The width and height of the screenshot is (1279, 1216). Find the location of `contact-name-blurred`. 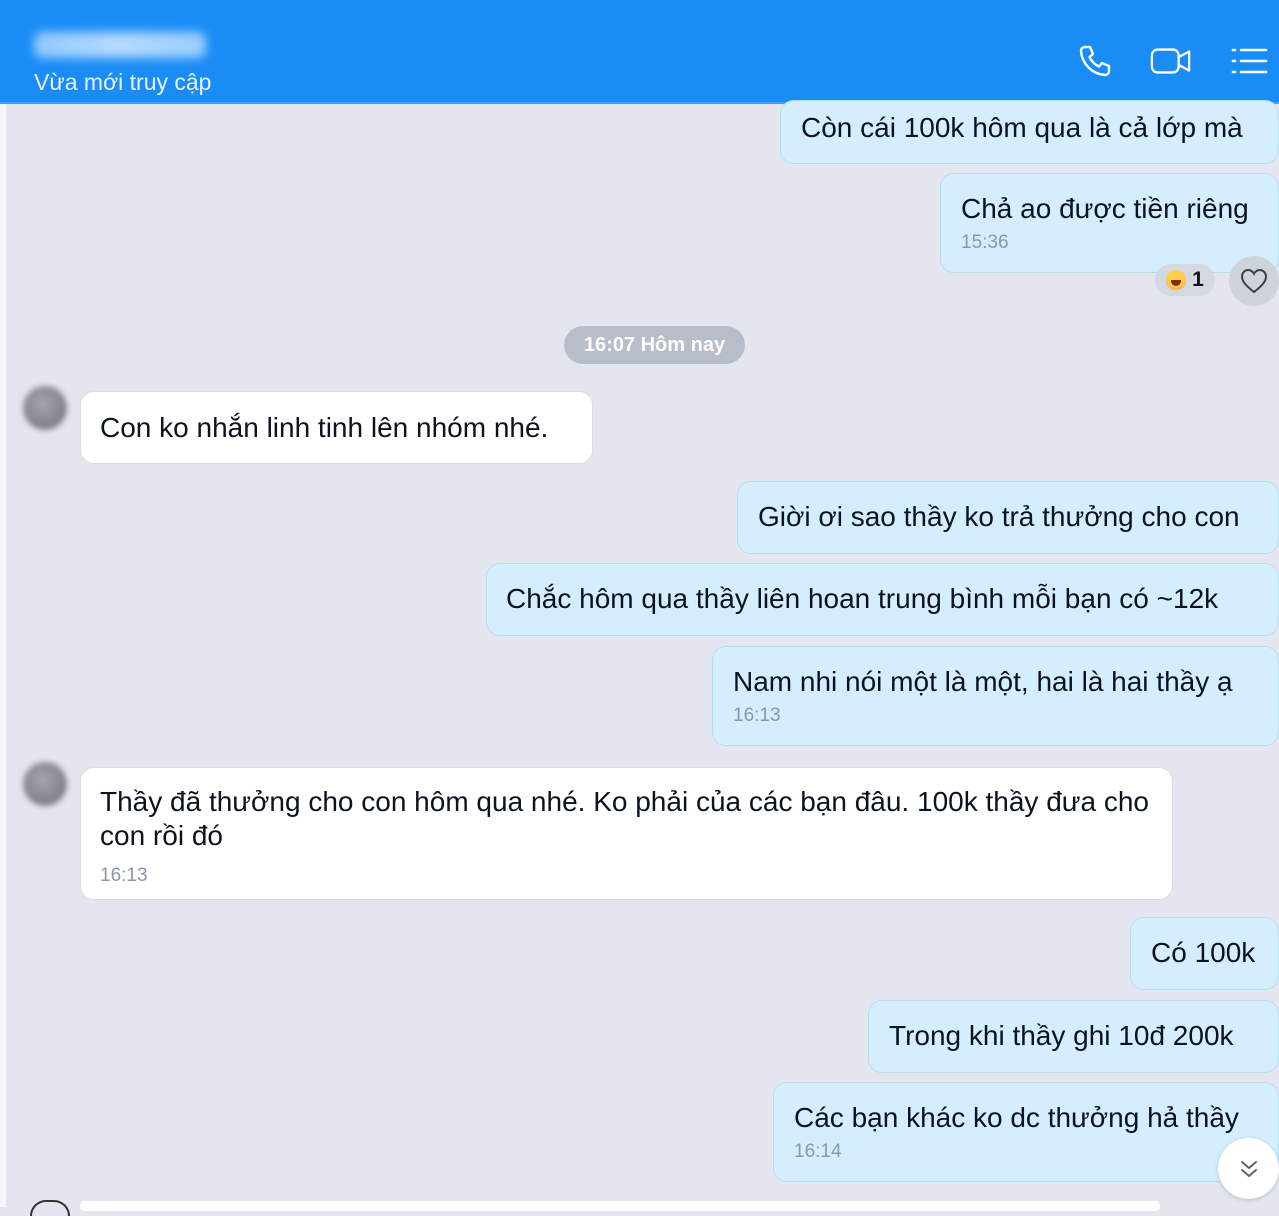

contact-name-blurred is located at coordinates (120, 45).